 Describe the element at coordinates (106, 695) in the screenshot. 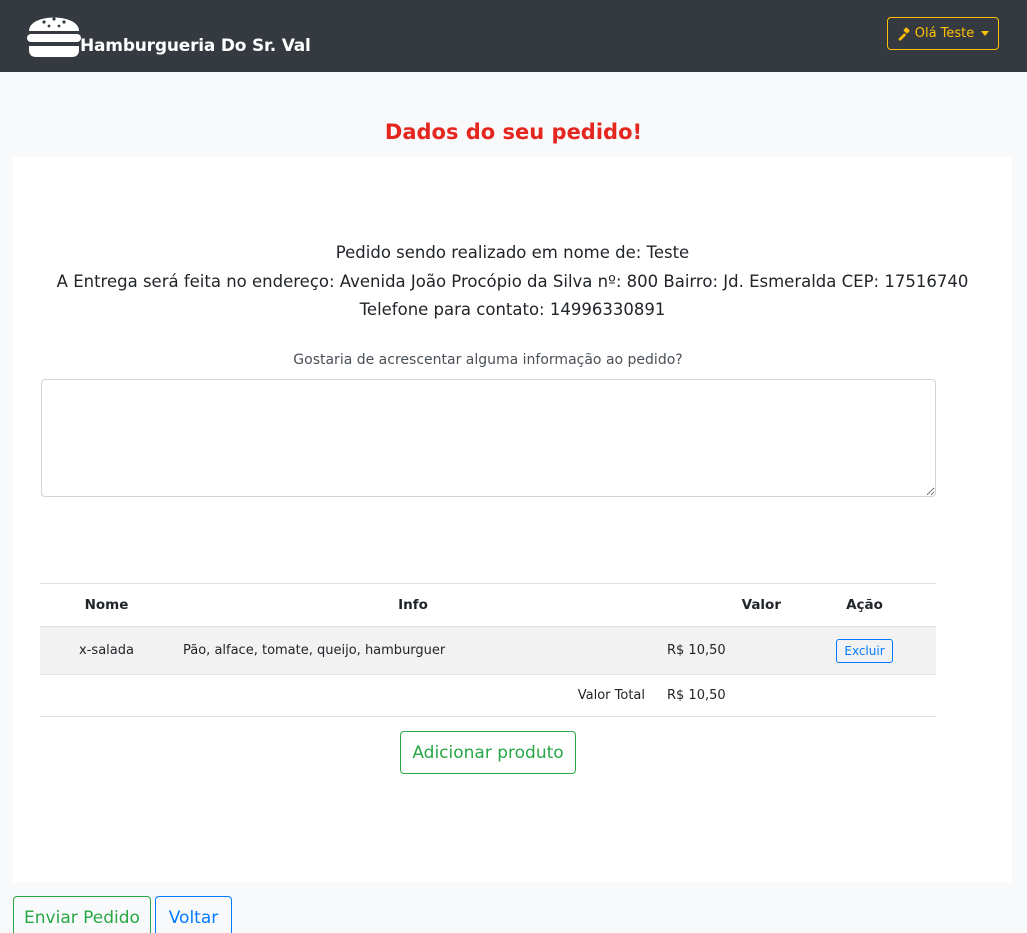

I see `total-empty-cell` at that location.